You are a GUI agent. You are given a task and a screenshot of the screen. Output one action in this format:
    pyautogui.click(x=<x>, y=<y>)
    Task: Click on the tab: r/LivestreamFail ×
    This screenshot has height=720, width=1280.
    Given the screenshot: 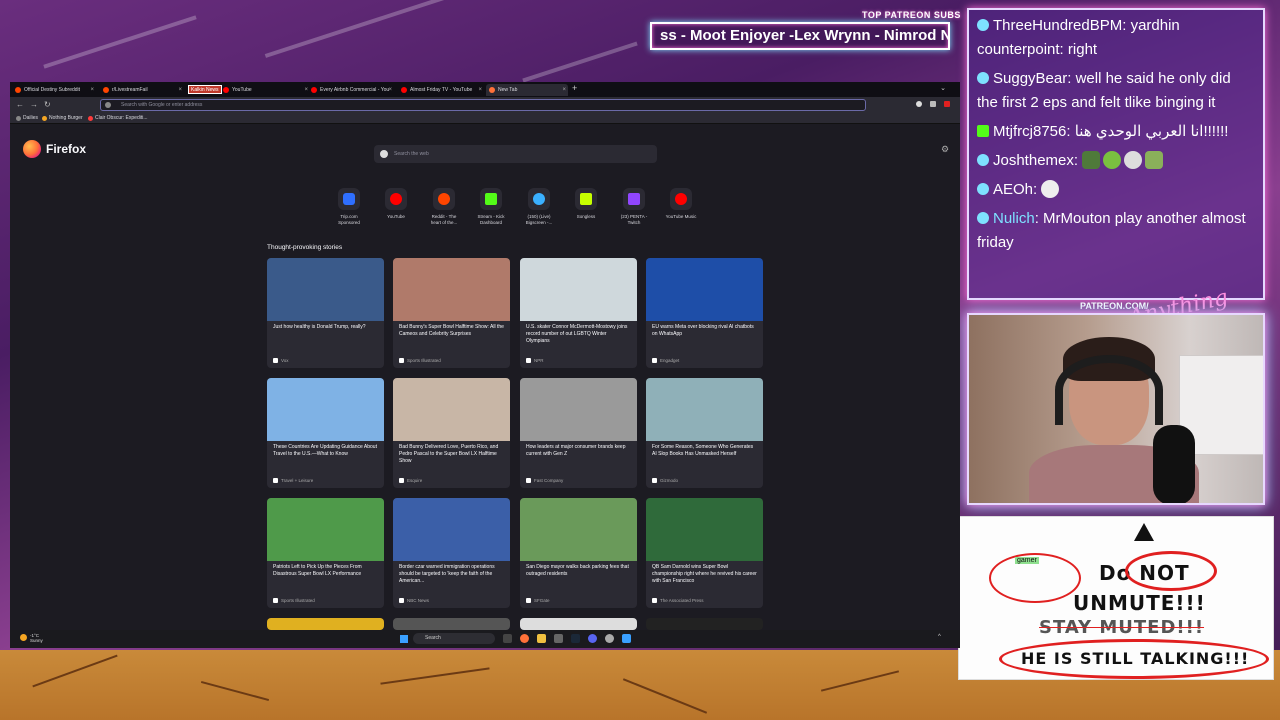 What is the action you would take?
    pyautogui.click(x=142, y=90)
    